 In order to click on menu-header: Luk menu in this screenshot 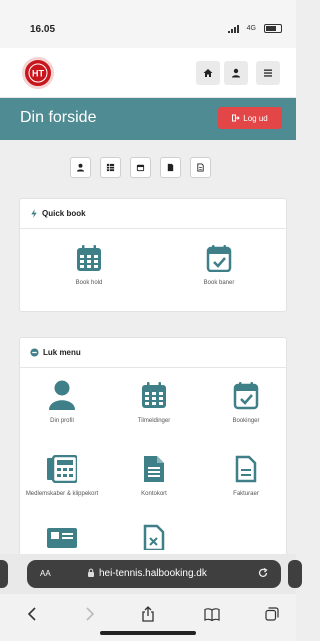, I will do `click(153, 353)`.